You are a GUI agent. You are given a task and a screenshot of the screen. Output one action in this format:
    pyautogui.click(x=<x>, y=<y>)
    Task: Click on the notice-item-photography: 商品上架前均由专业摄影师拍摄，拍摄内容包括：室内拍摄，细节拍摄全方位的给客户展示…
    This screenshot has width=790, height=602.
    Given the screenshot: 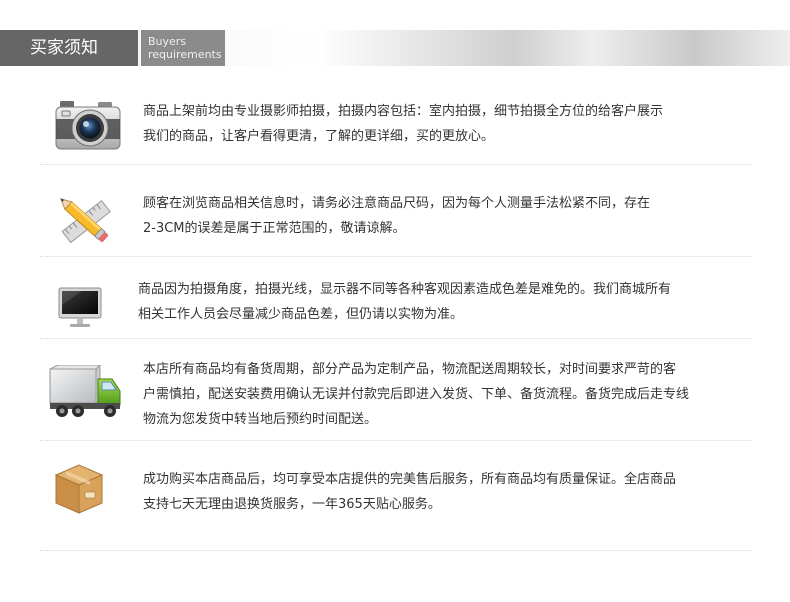 What is the action you would take?
    pyautogui.click(x=396, y=125)
    